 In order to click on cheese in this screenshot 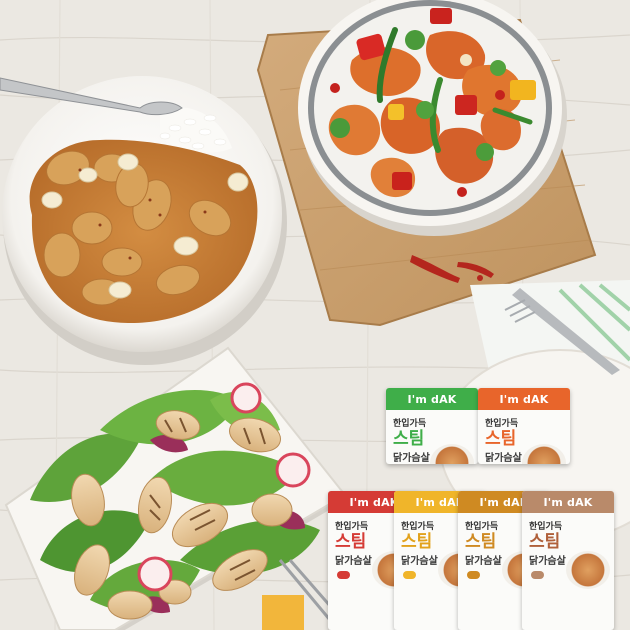, I will do `click(283, 612)`.